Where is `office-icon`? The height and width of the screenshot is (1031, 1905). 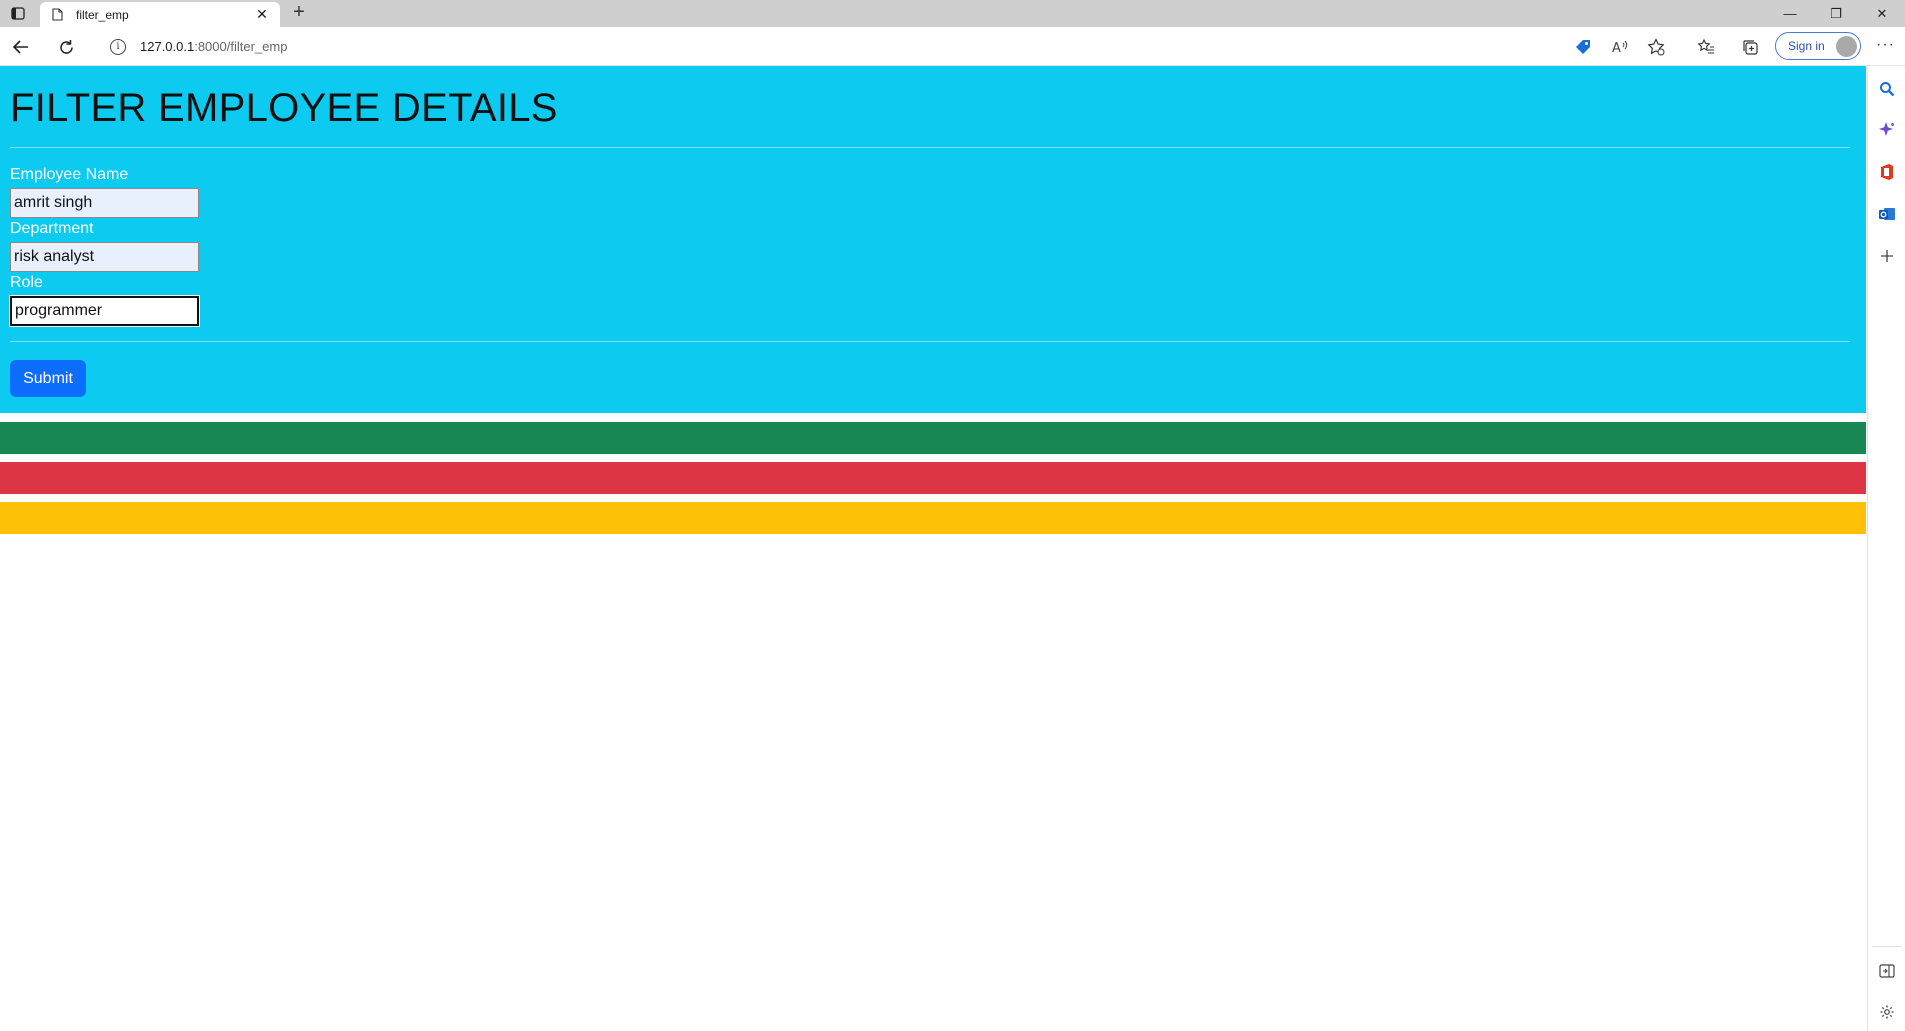 office-icon is located at coordinates (1887, 172).